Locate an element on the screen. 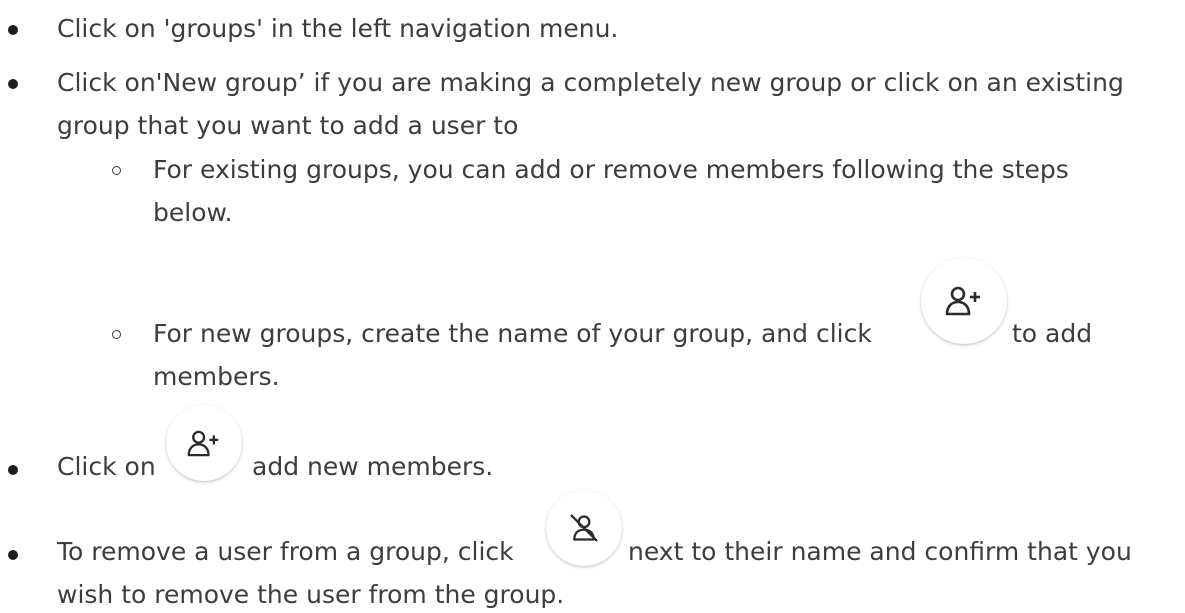 Image resolution: width=1185 pixels, height=613 pixels. step-2-text-line-2: group that you want to add a user to is located at coordinates (288, 125).